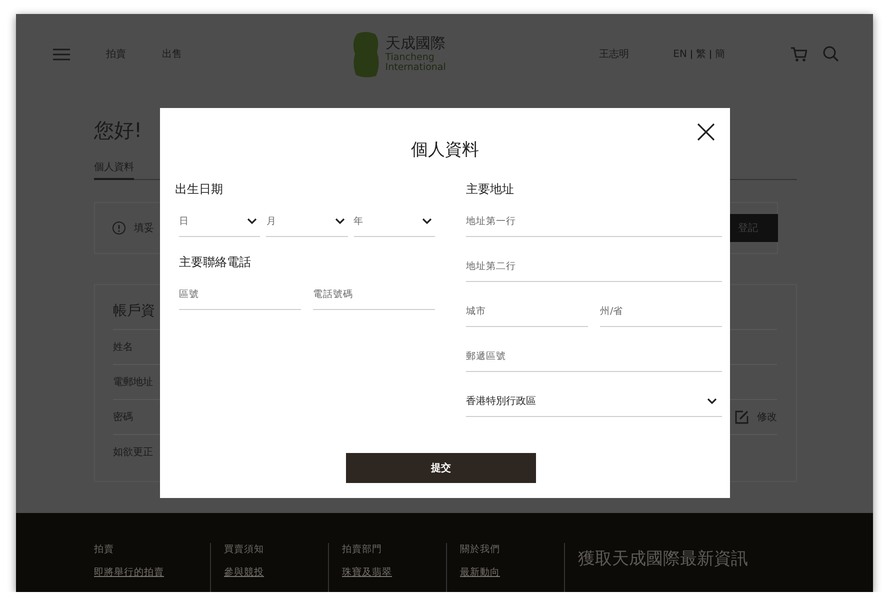 This screenshot has width=890, height=607. I want to click on input-field: 地址第一行, so click(594, 221).